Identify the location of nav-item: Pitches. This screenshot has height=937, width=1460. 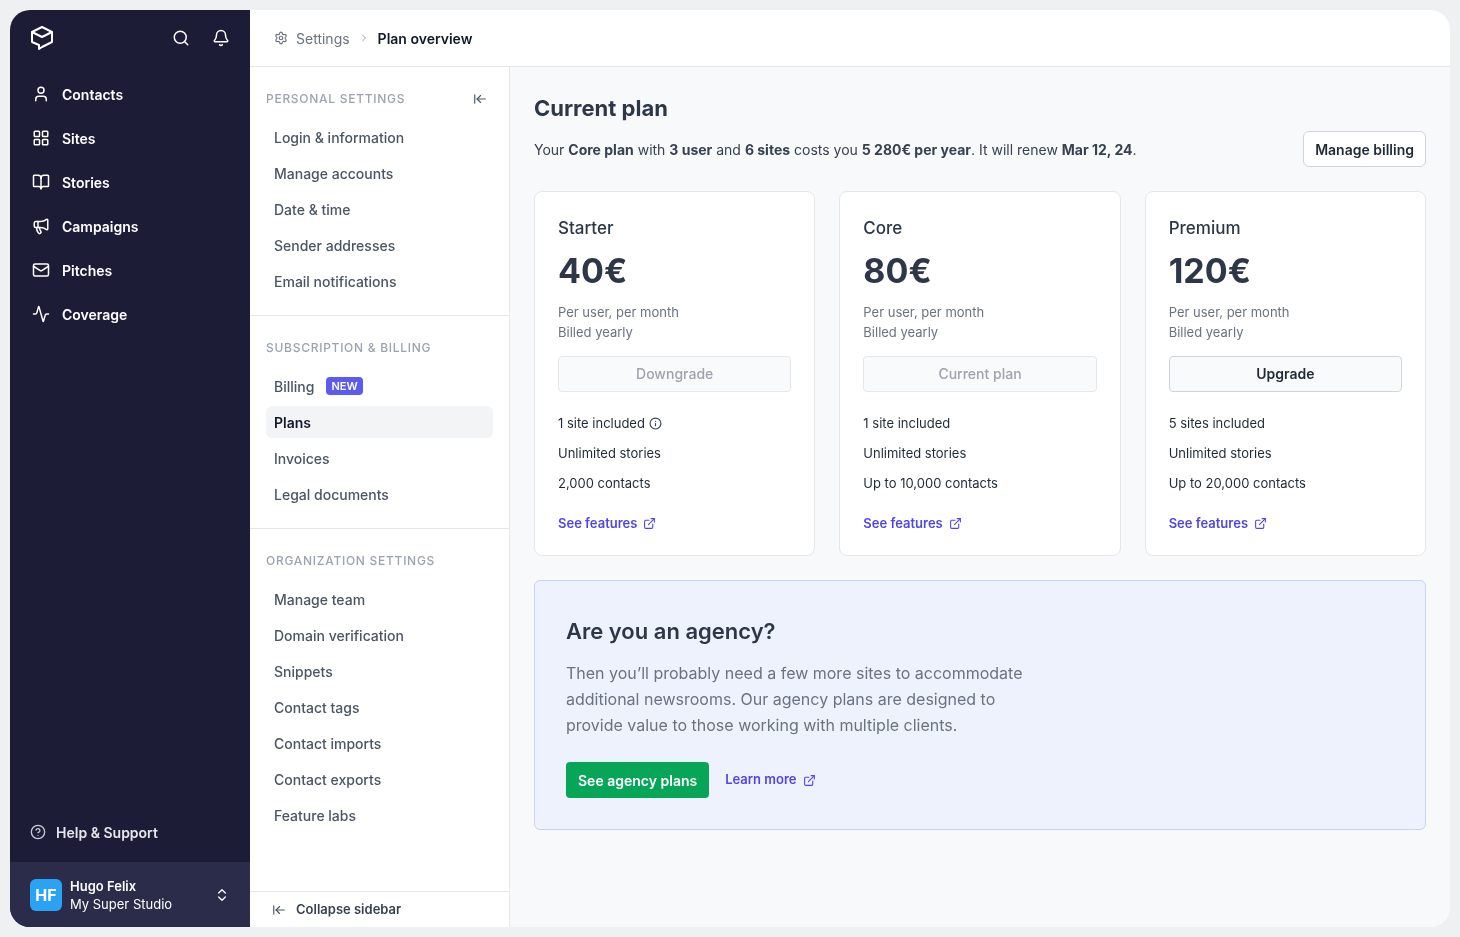
(87, 270).